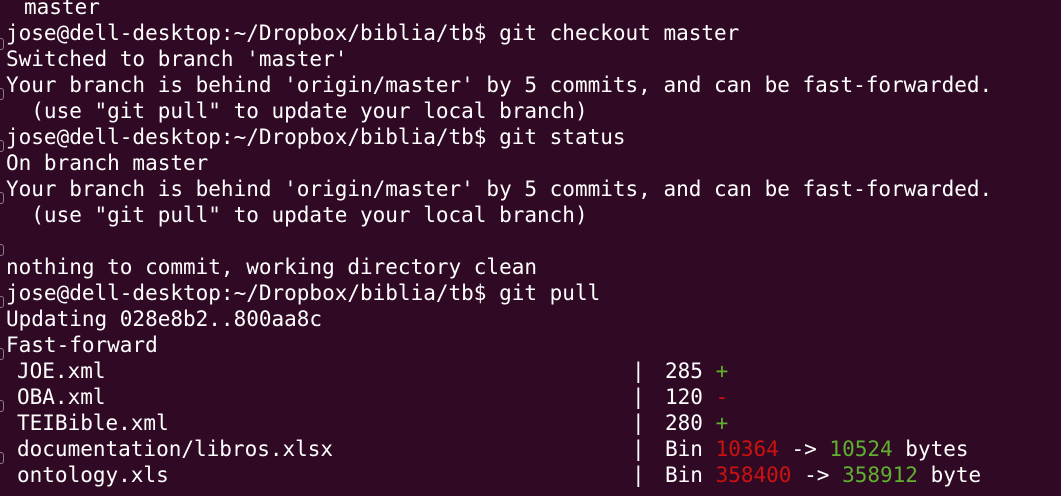 This screenshot has width=1061, height=496. Describe the element at coordinates (93, 423) in the screenshot. I see `diffstat-file: TEIBible.xml` at that location.